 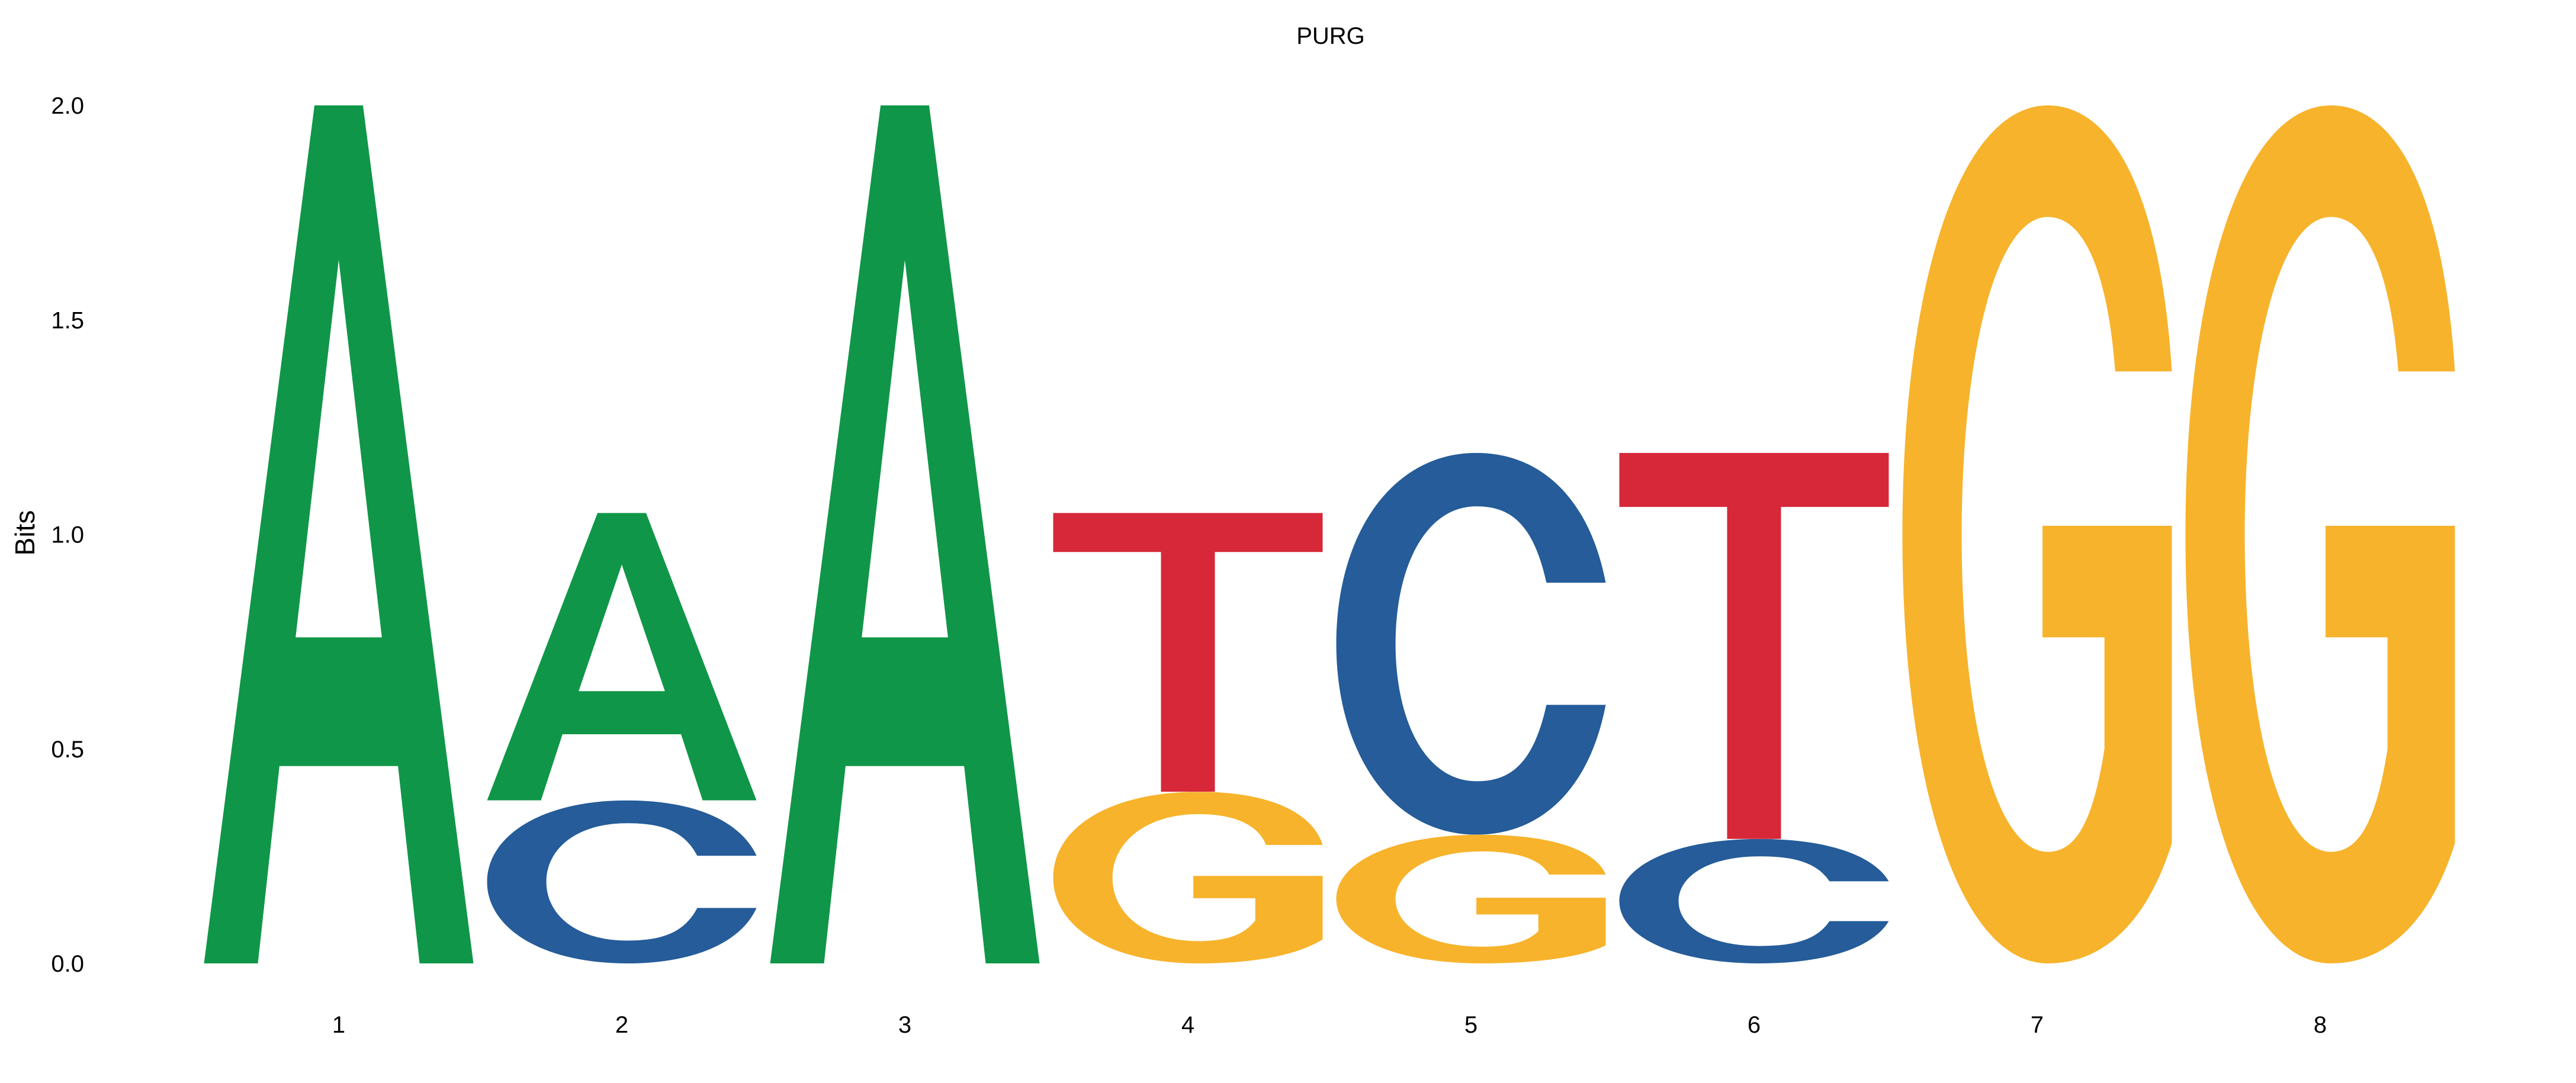 I want to click on x-tick-label: 3, so click(x=904, y=1025).